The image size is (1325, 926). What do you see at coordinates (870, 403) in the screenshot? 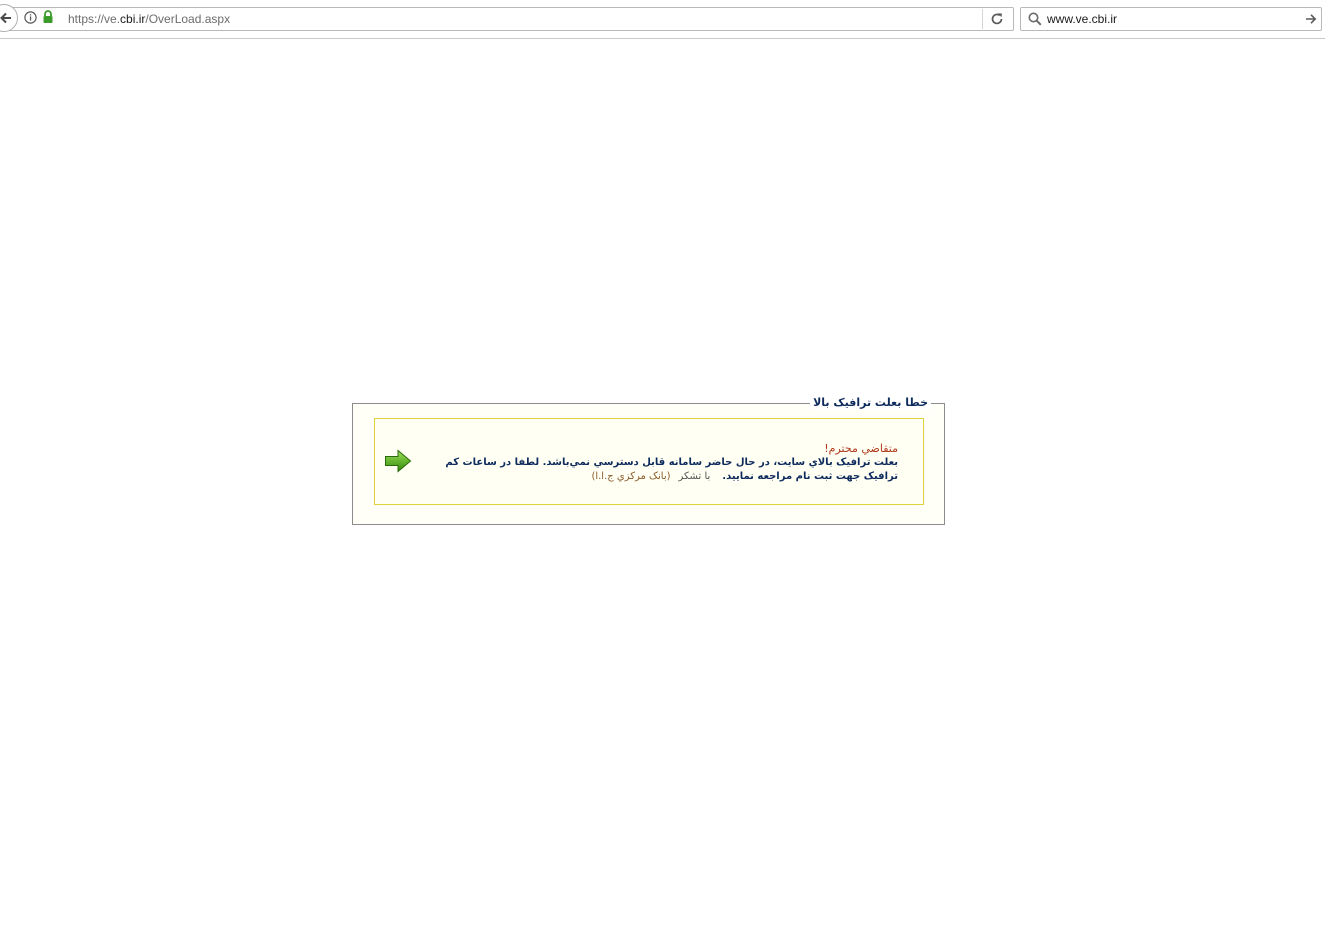
I see `error-panel-title: خطا بعلت ترافيک بالا` at bounding box center [870, 403].